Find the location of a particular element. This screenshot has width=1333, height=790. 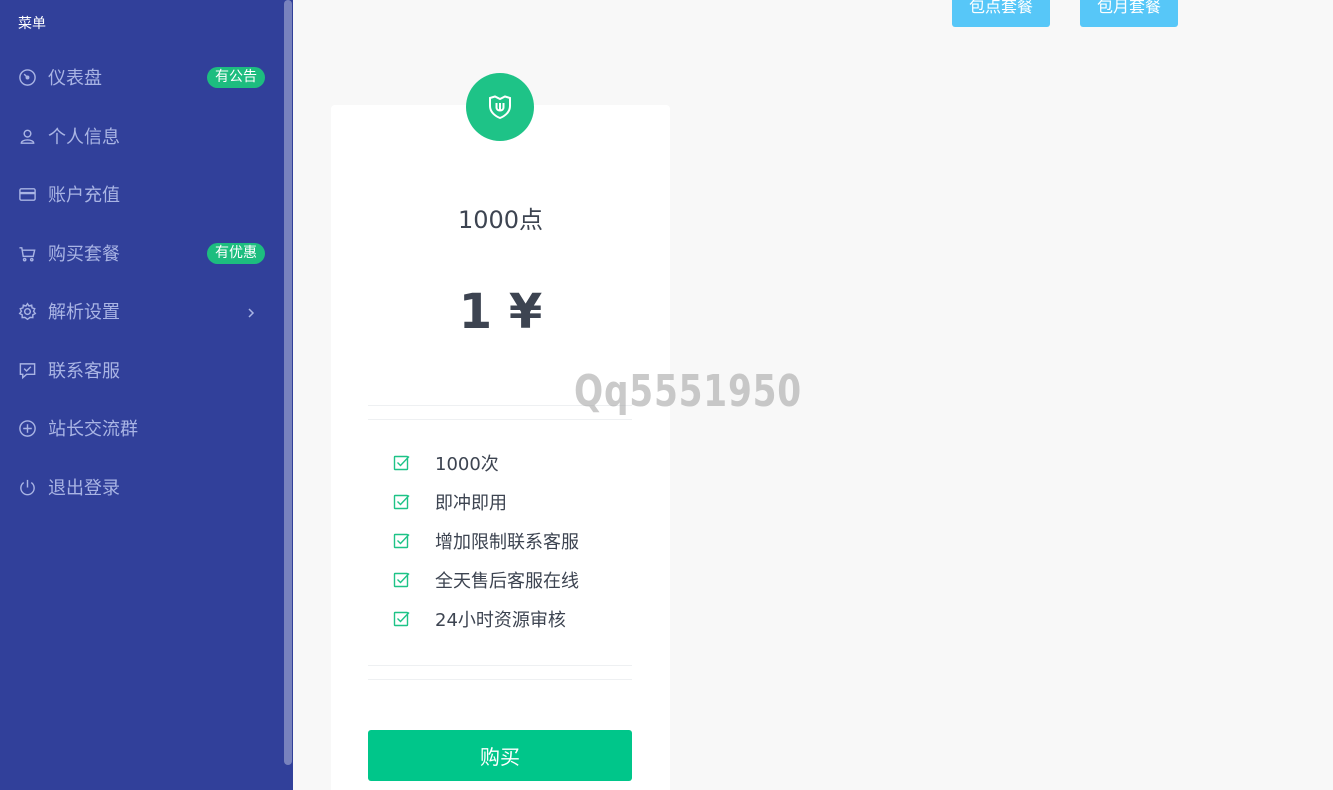

feature-item: 24小时资源审核 is located at coordinates (479, 619).